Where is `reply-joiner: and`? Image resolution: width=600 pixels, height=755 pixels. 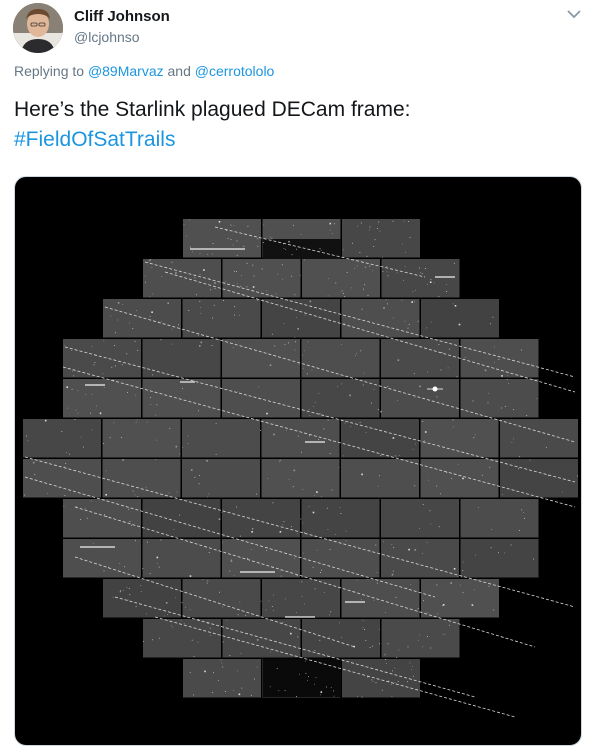 reply-joiner: and is located at coordinates (179, 71).